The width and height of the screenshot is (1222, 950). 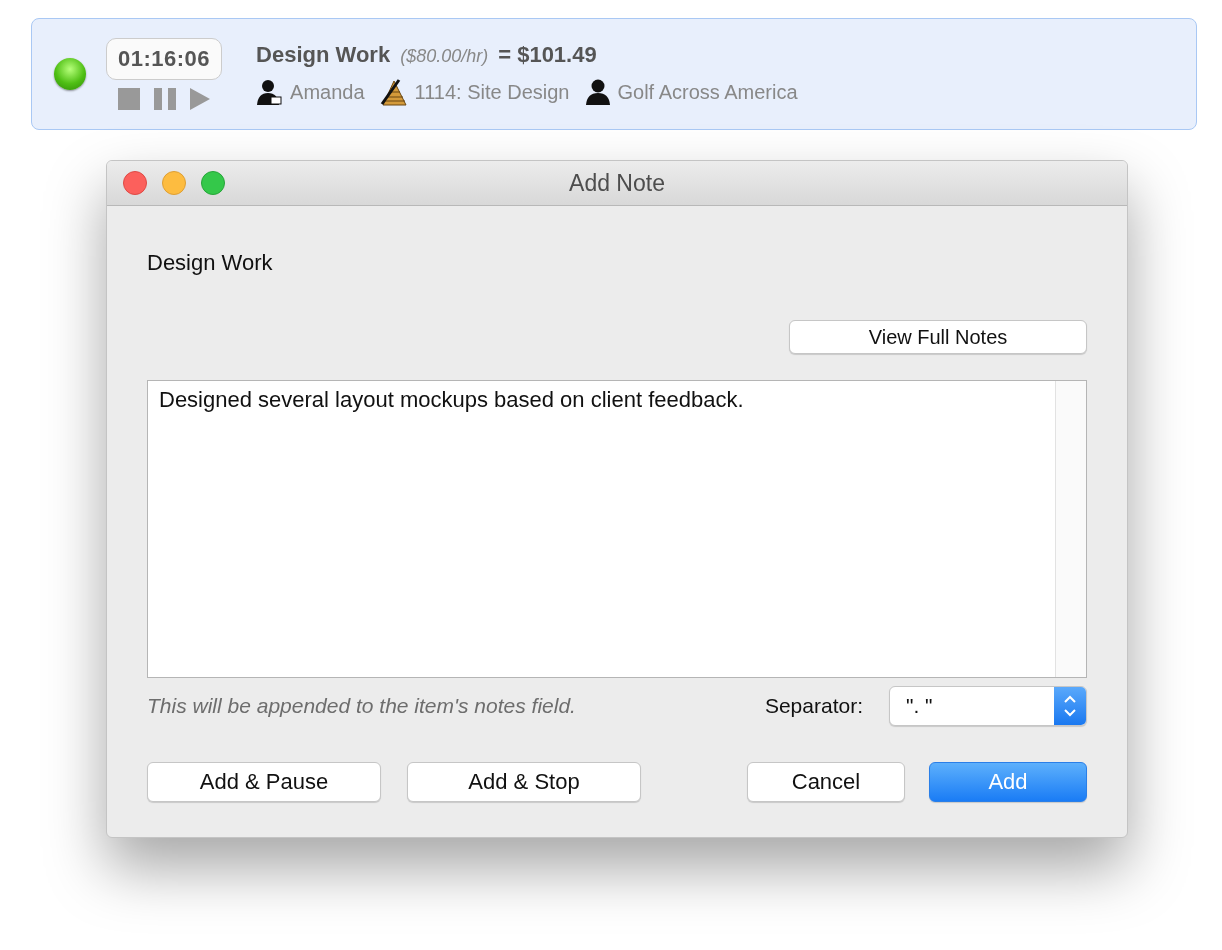 I want to click on task-name: Design Work, so click(x=323, y=55).